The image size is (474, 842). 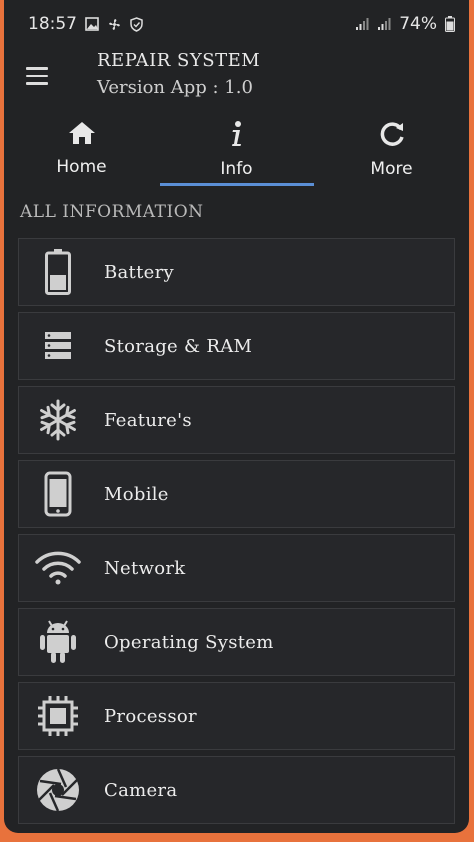 What do you see at coordinates (58, 568) in the screenshot?
I see `wifi-icon` at bounding box center [58, 568].